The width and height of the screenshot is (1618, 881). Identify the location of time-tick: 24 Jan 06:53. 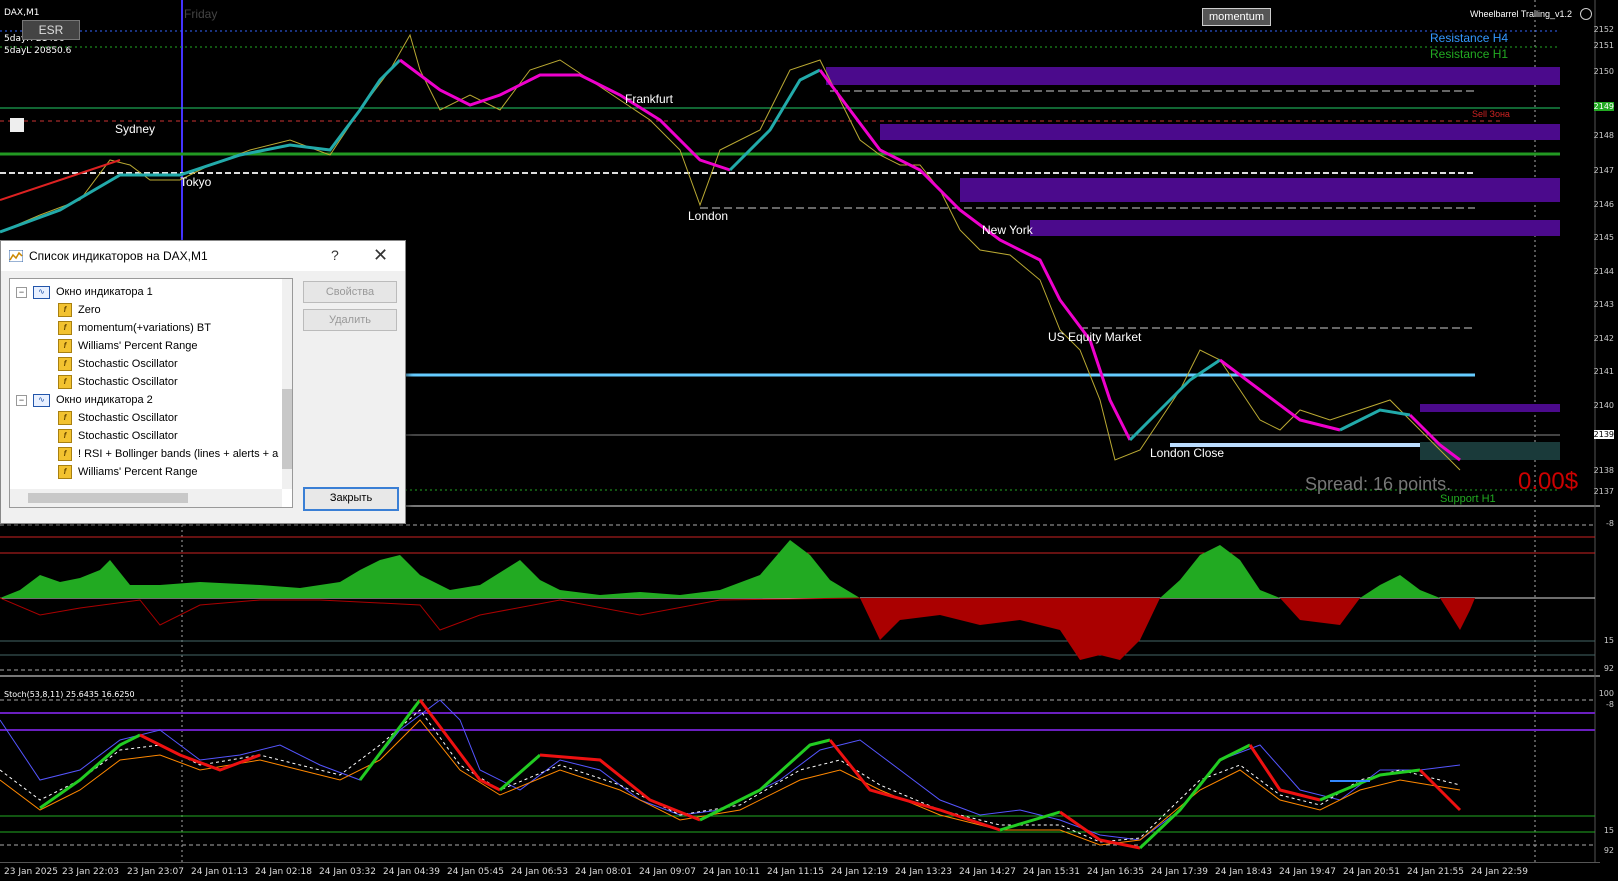
(539, 872).